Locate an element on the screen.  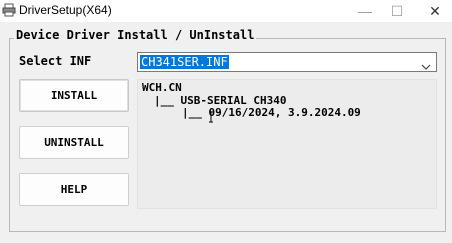
window-title: DriverSetup(X64) is located at coordinates (65, 10).